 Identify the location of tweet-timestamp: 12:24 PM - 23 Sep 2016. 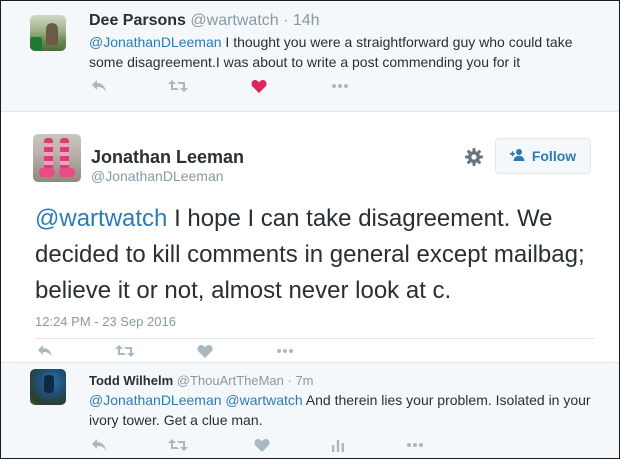
(105, 321).